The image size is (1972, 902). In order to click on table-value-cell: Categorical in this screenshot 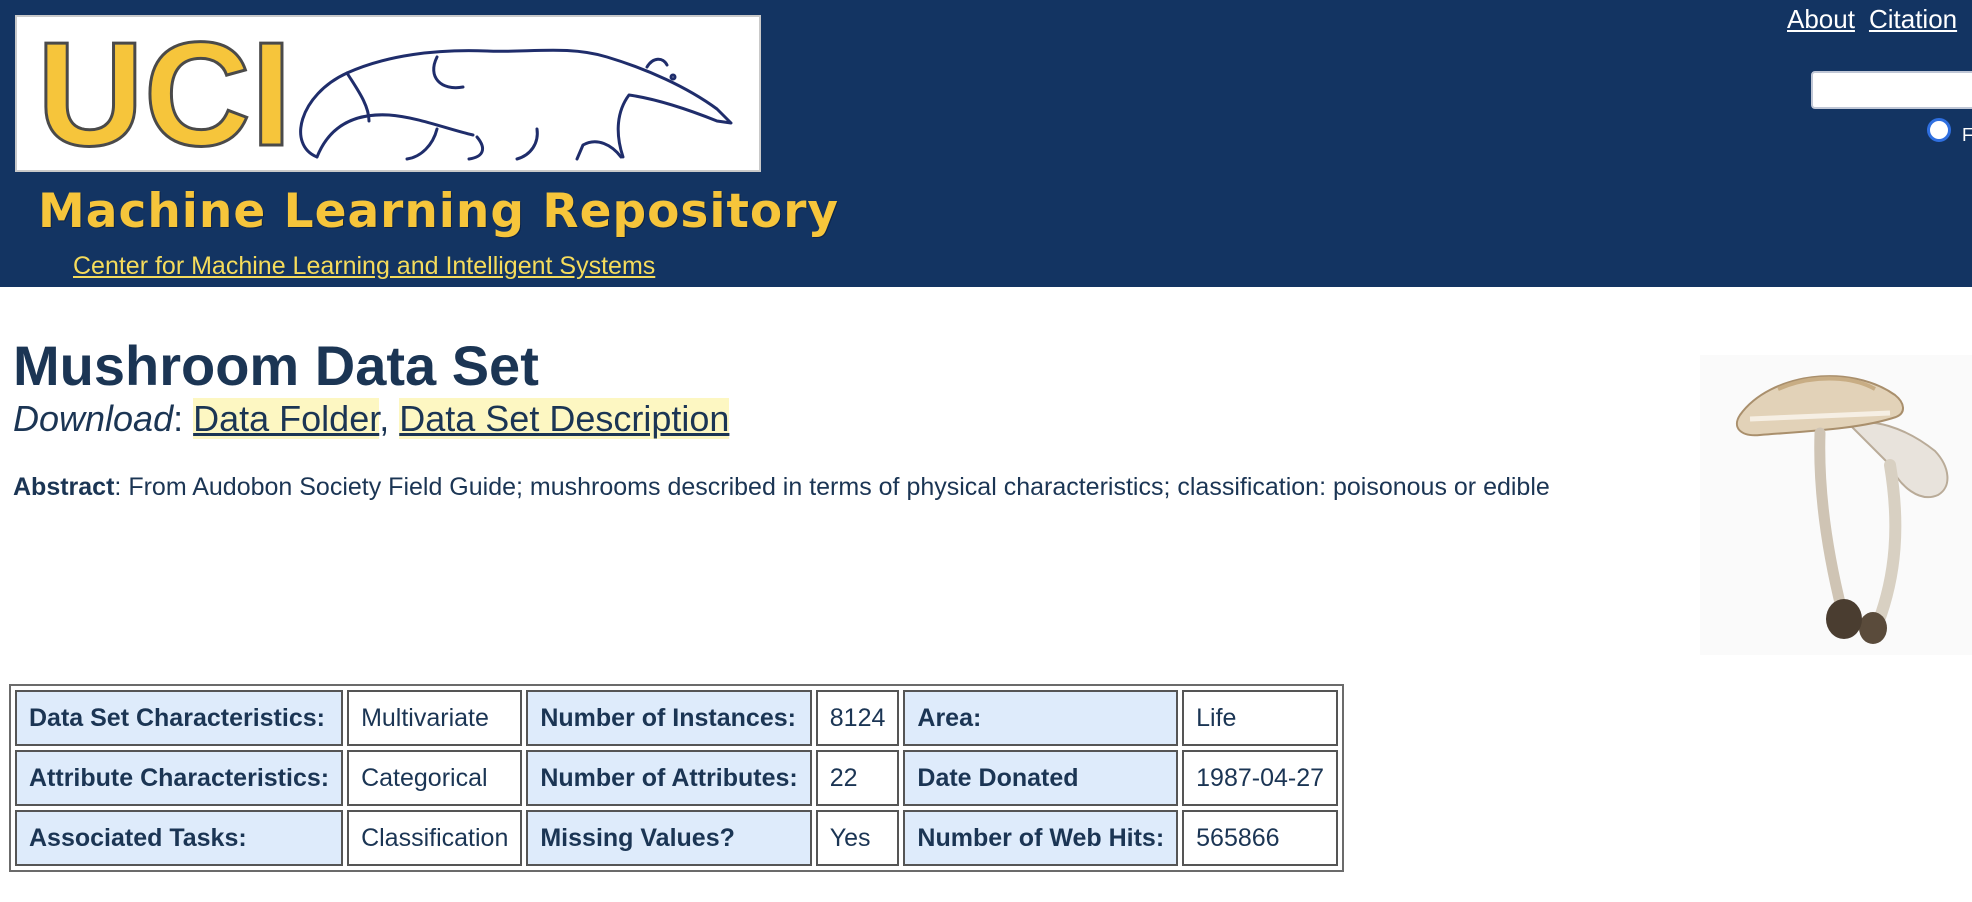, I will do `click(435, 778)`.